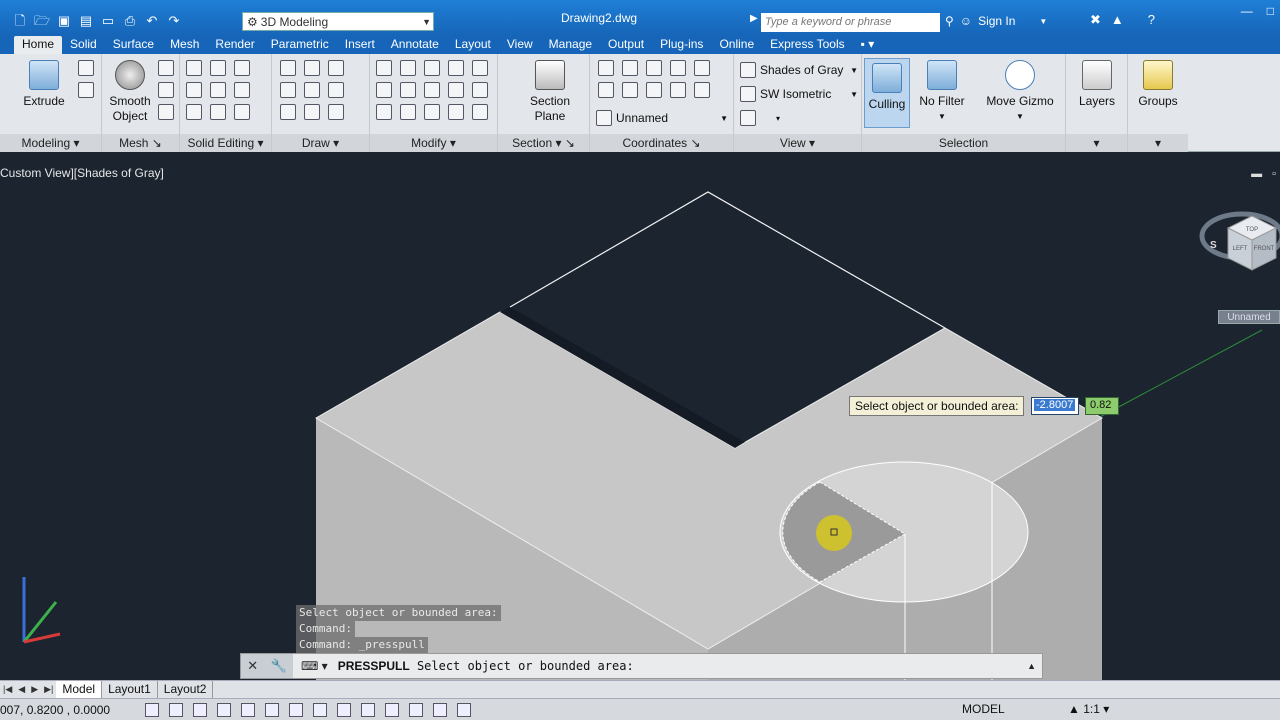 This screenshot has height=720, width=1280. What do you see at coordinates (296, 709) in the screenshot?
I see `3d-osnap-icon` at bounding box center [296, 709].